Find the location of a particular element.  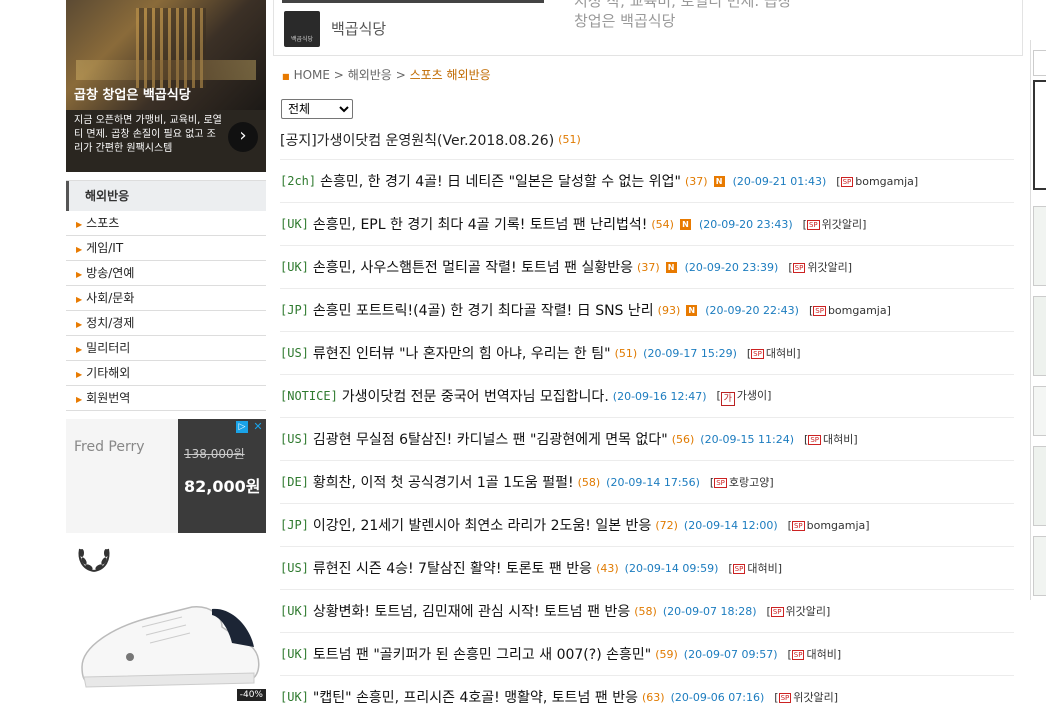

right-login-box is located at coordinates (1039, 135).